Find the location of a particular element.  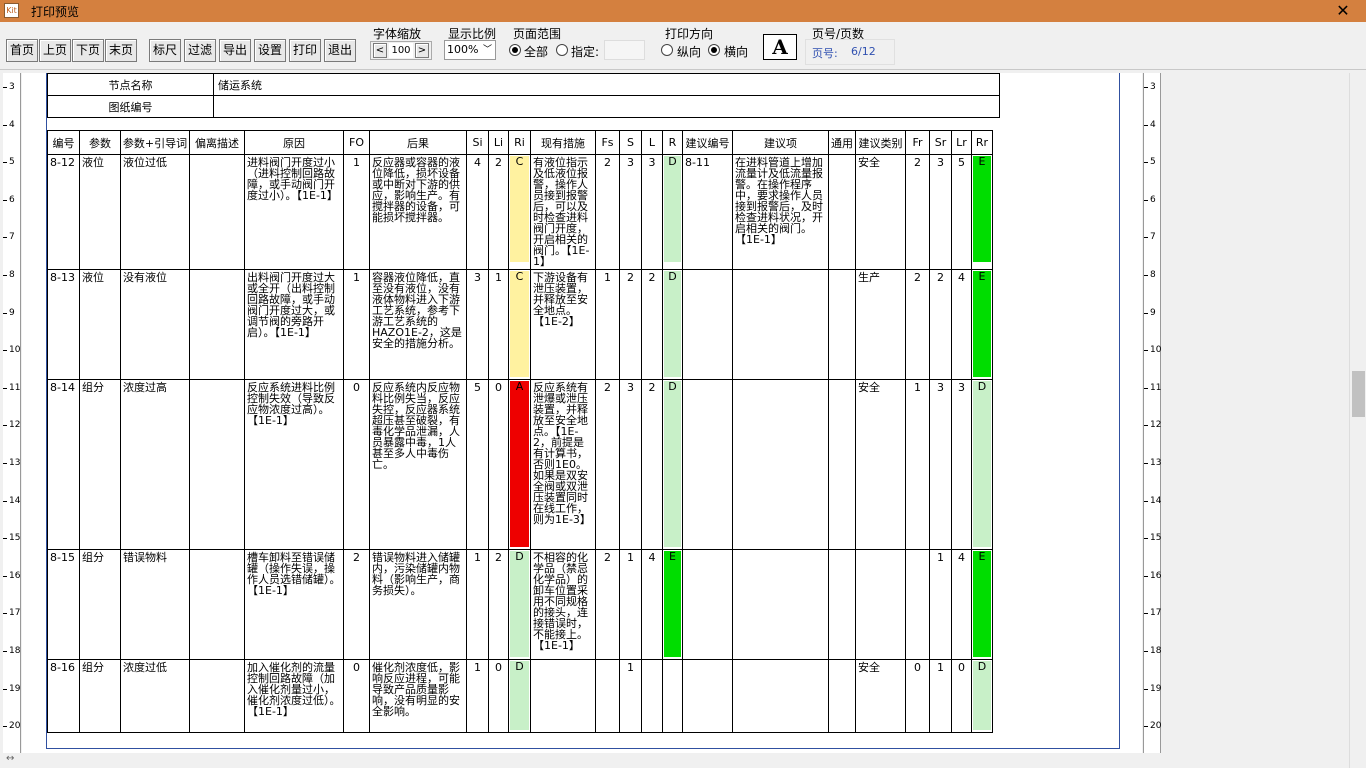

ruler-tick-label: 9 is located at coordinates (1153, 312).